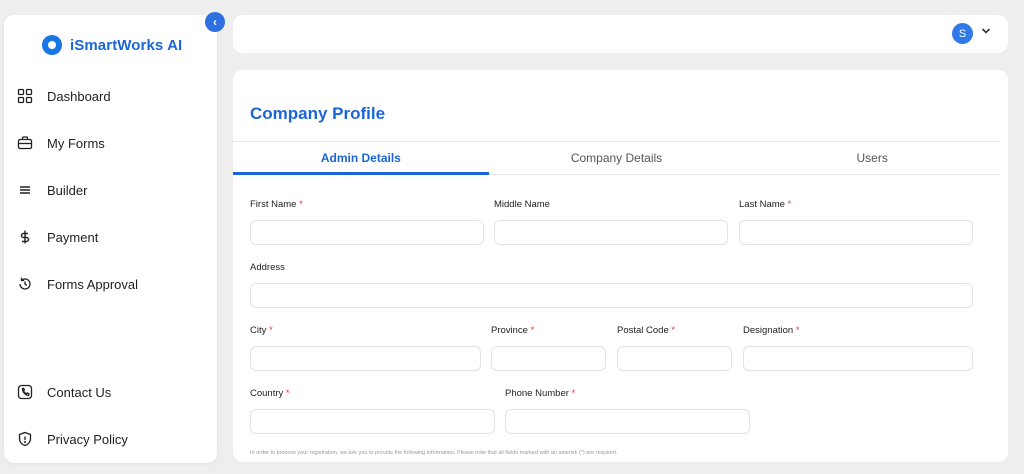 The width and height of the screenshot is (1024, 474). What do you see at coordinates (674, 358) in the screenshot?
I see `postal-code-input` at bounding box center [674, 358].